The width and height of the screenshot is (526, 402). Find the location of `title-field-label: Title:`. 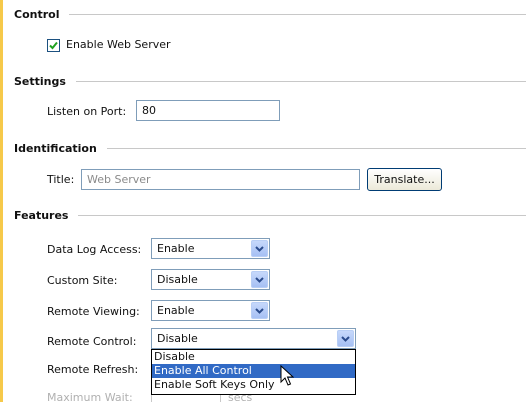

title-field-label: Title: is located at coordinates (61, 179).